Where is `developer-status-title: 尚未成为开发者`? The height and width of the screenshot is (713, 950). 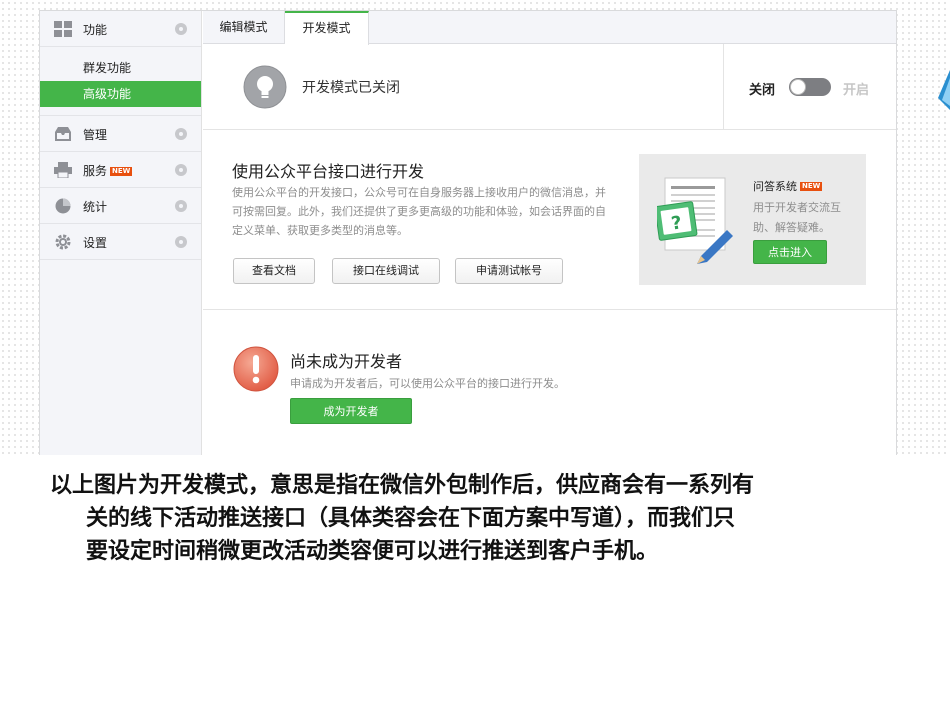
developer-status-title: 尚未成为开发者 is located at coordinates (346, 361).